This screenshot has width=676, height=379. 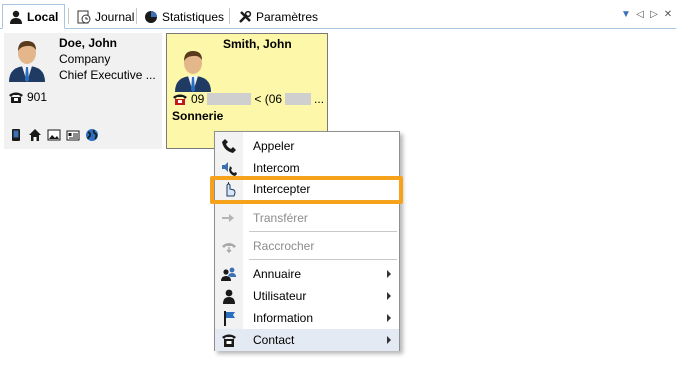 I want to click on menu-item-utilisateur: Utilisateur, so click(x=307, y=296).